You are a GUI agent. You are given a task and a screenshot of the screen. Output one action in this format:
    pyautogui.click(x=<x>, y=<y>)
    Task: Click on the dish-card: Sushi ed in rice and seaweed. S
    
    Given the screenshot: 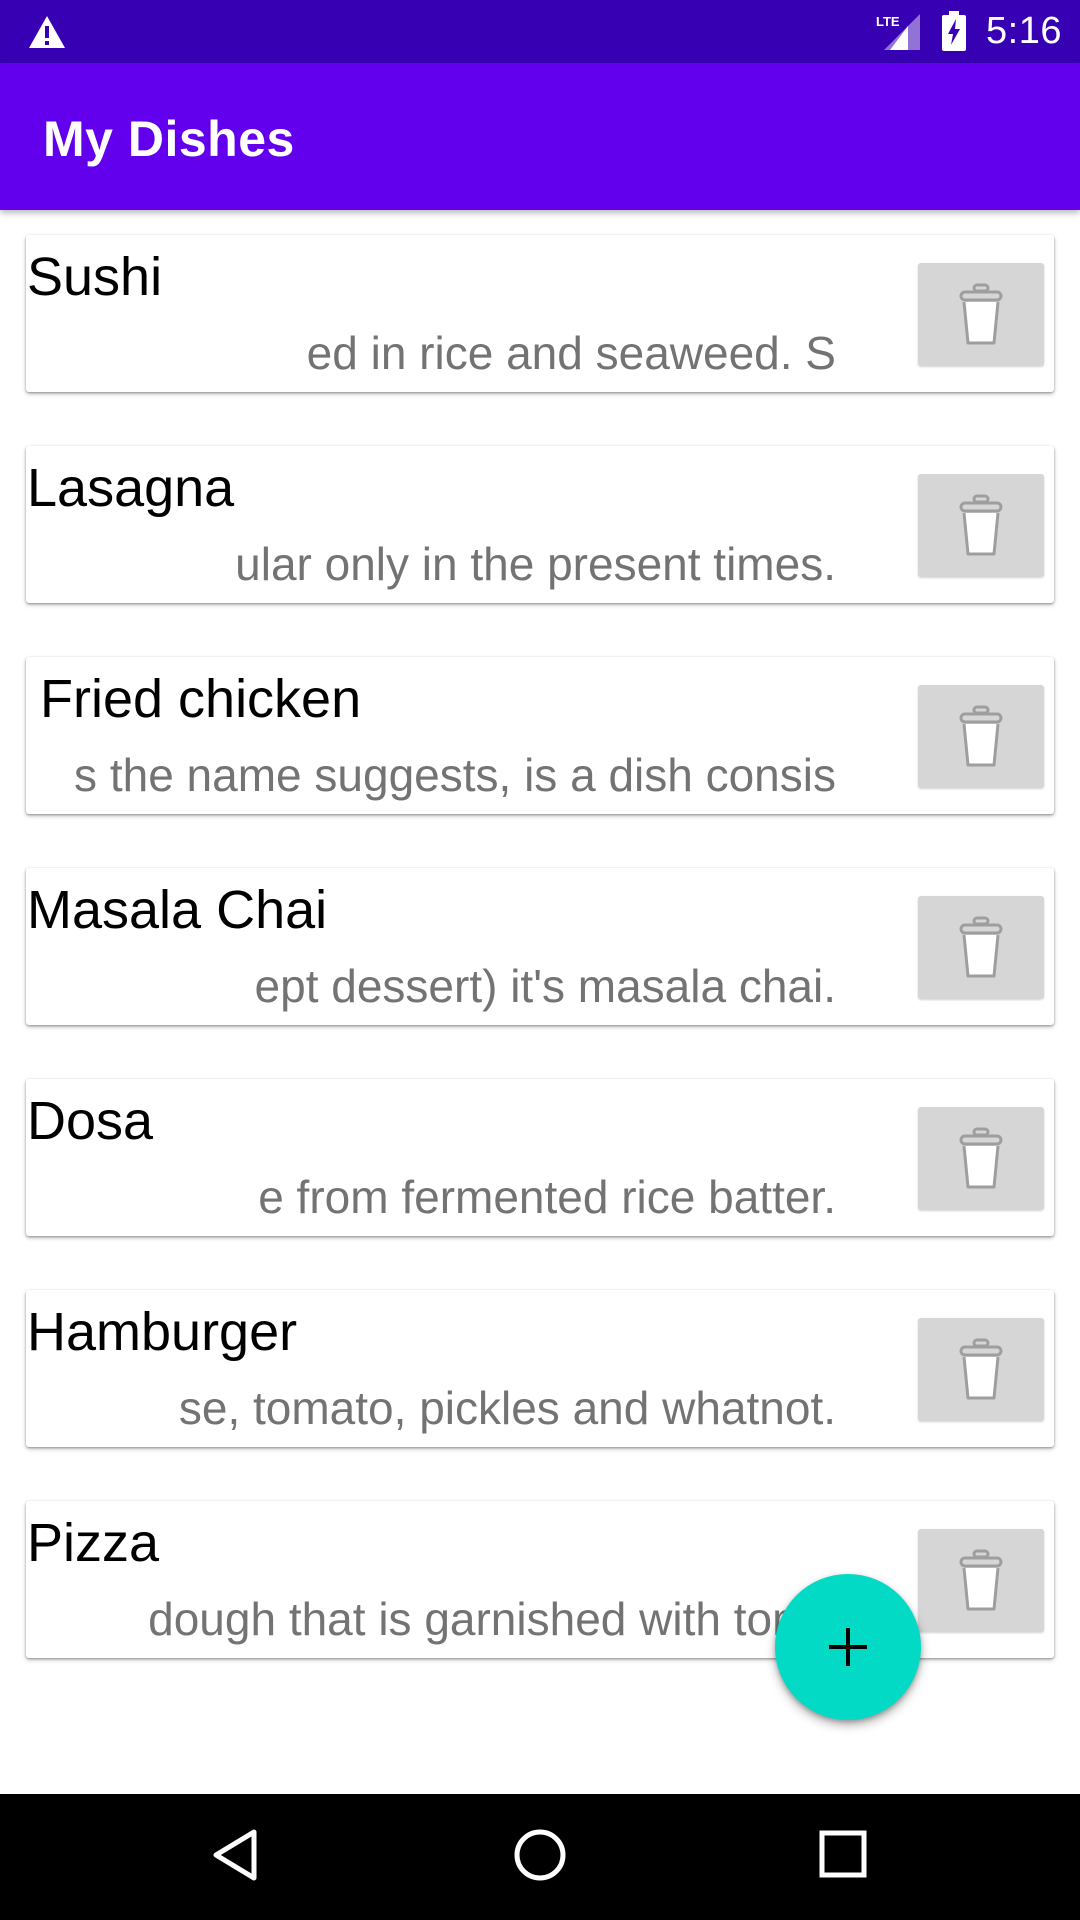 What is the action you would take?
    pyautogui.click(x=540, y=313)
    